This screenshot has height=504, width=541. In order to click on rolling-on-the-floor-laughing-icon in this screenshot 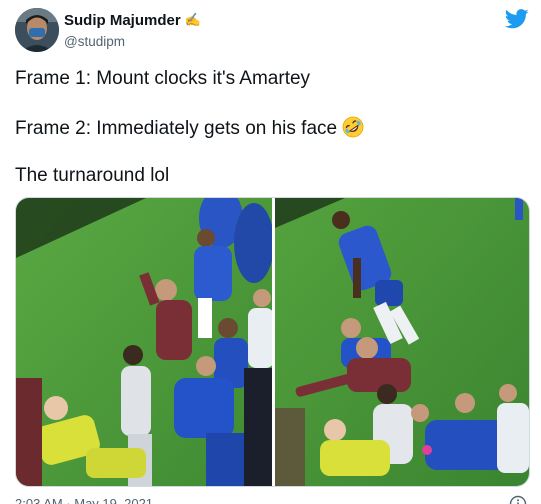, I will do `click(353, 127)`.